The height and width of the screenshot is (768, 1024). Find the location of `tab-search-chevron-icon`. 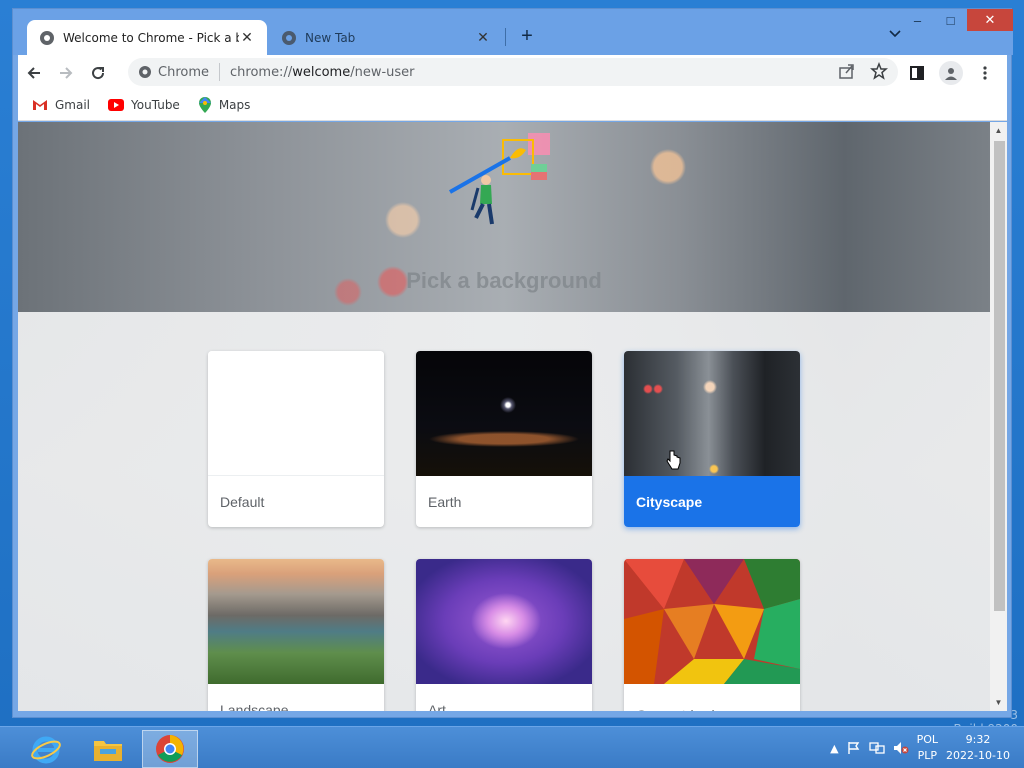

tab-search-chevron-icon is located at coordinates (895, 34).